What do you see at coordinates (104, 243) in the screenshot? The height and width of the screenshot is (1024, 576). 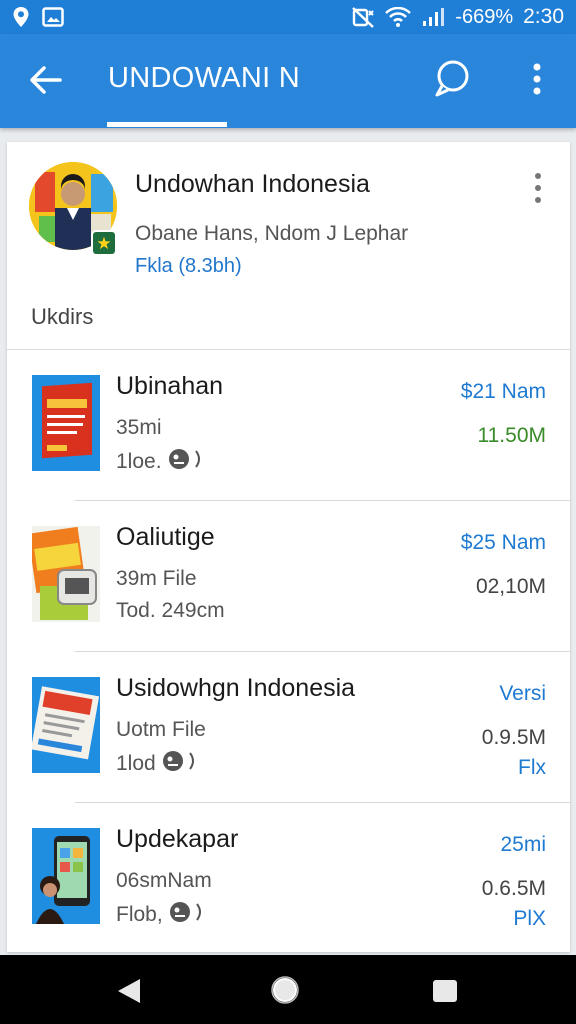 I see `star-badge-icon: ★` at bounding box center [104, 243].